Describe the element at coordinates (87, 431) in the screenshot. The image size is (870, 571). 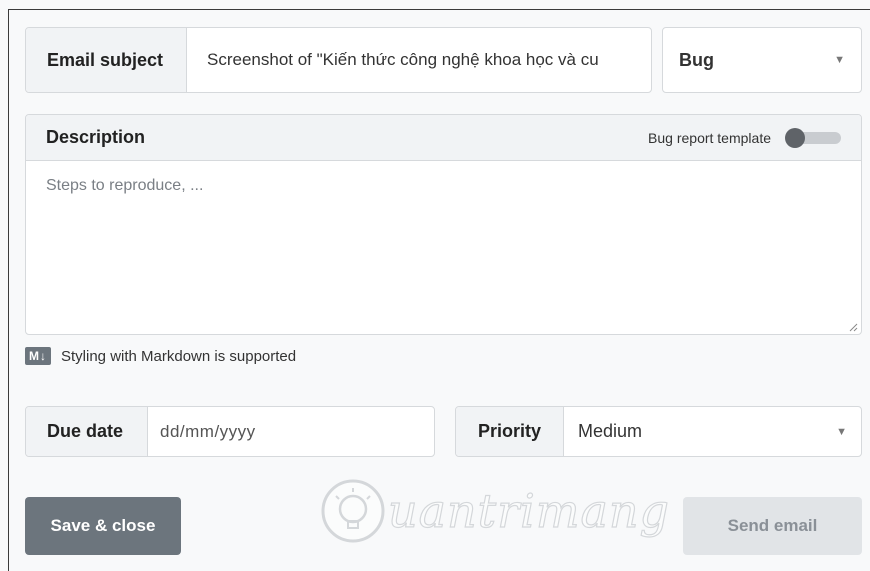
I see `due-date-label: Due date` at that location.